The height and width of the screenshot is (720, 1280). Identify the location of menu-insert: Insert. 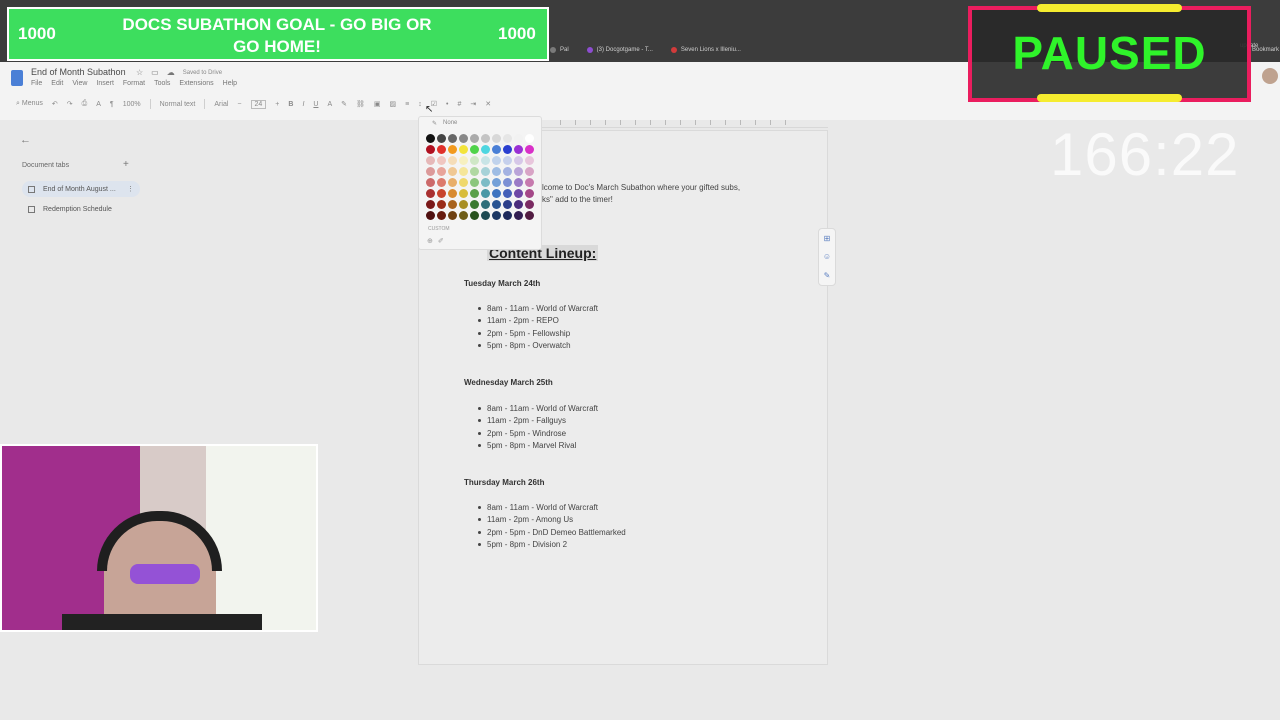
(105, 83).